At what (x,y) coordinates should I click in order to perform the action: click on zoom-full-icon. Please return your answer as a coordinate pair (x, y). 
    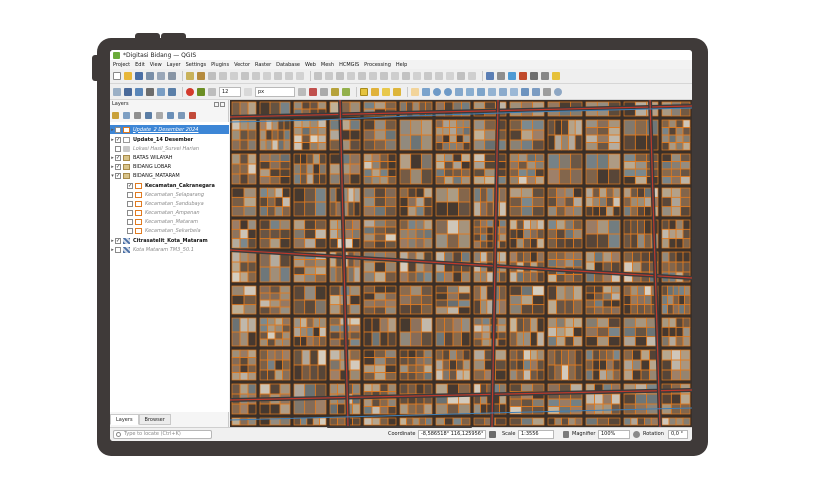
    Looking at the image, I should click on (459, 91).